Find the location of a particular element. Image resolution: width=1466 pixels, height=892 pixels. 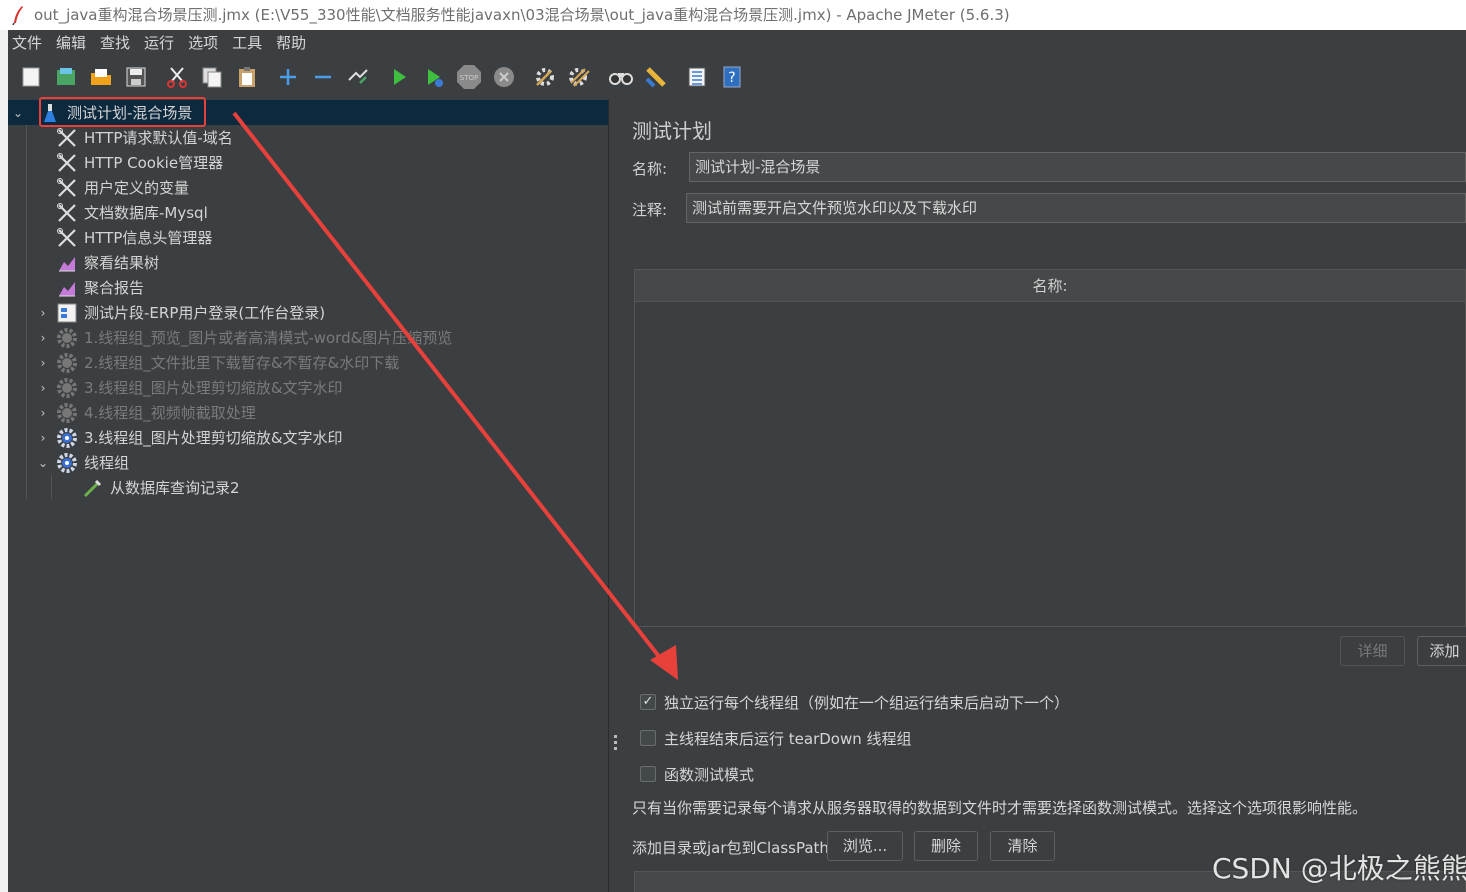

option-label: 独立运行每个线程组（例如在一个组运行结束后启动下一个） is located at coordinates (867, 702).